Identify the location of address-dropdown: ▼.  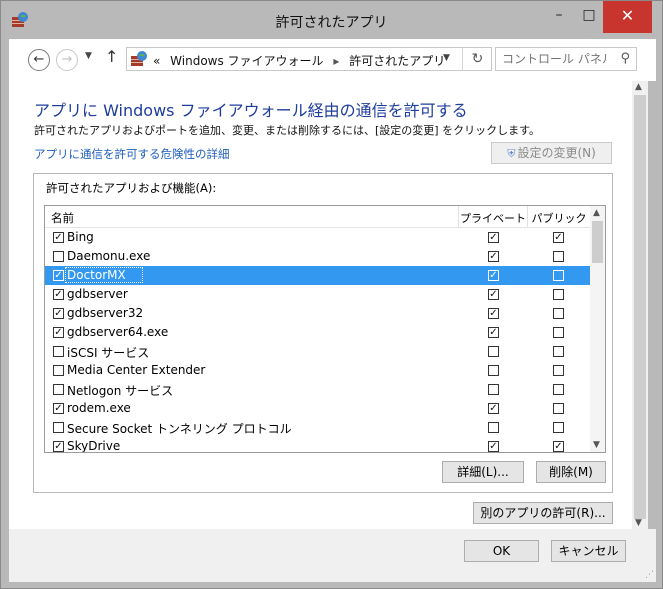
(446, 58).